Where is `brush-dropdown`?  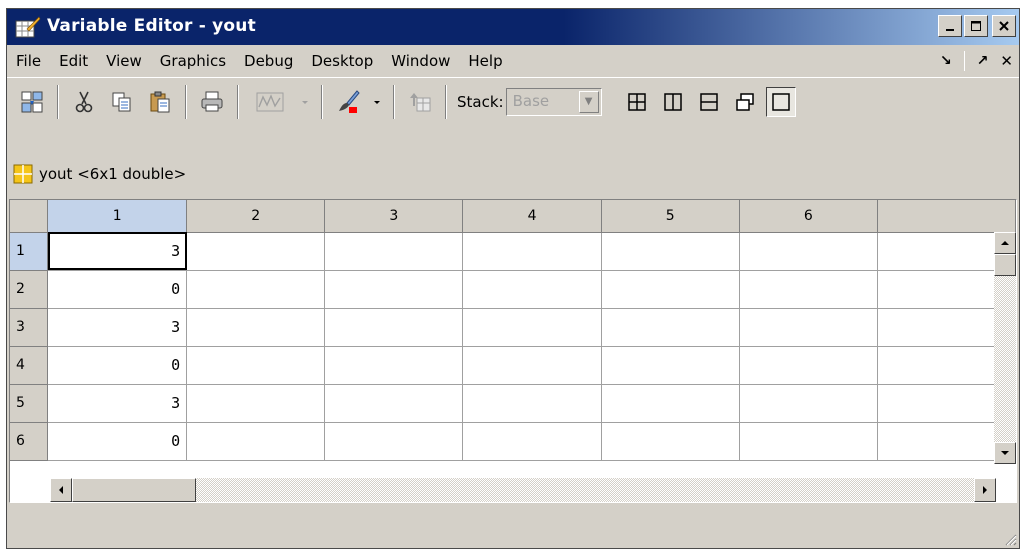
brush-dropdown is located at coordinates (377, 102).